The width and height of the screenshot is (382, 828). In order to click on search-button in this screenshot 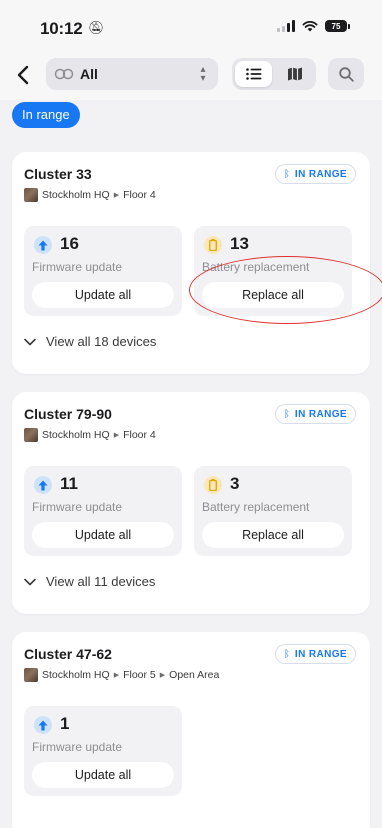, I will do `click(346, 74)`.